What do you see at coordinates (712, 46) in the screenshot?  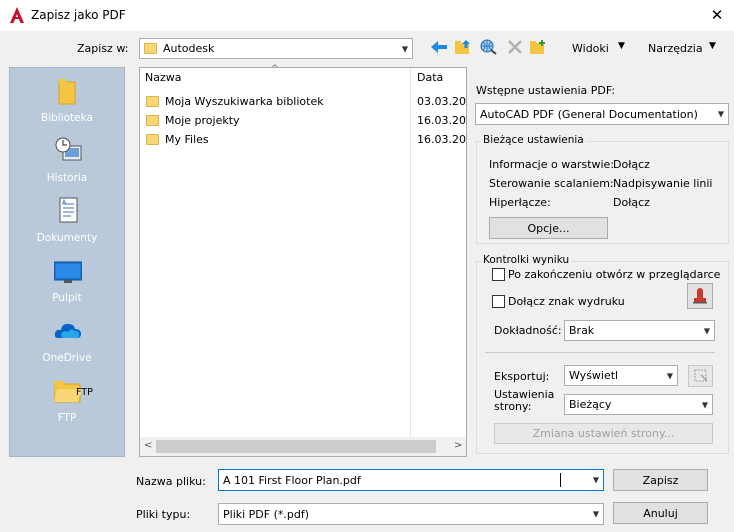 I see `tools-arrow-icon: ▼` at bounding box center [712, 46].